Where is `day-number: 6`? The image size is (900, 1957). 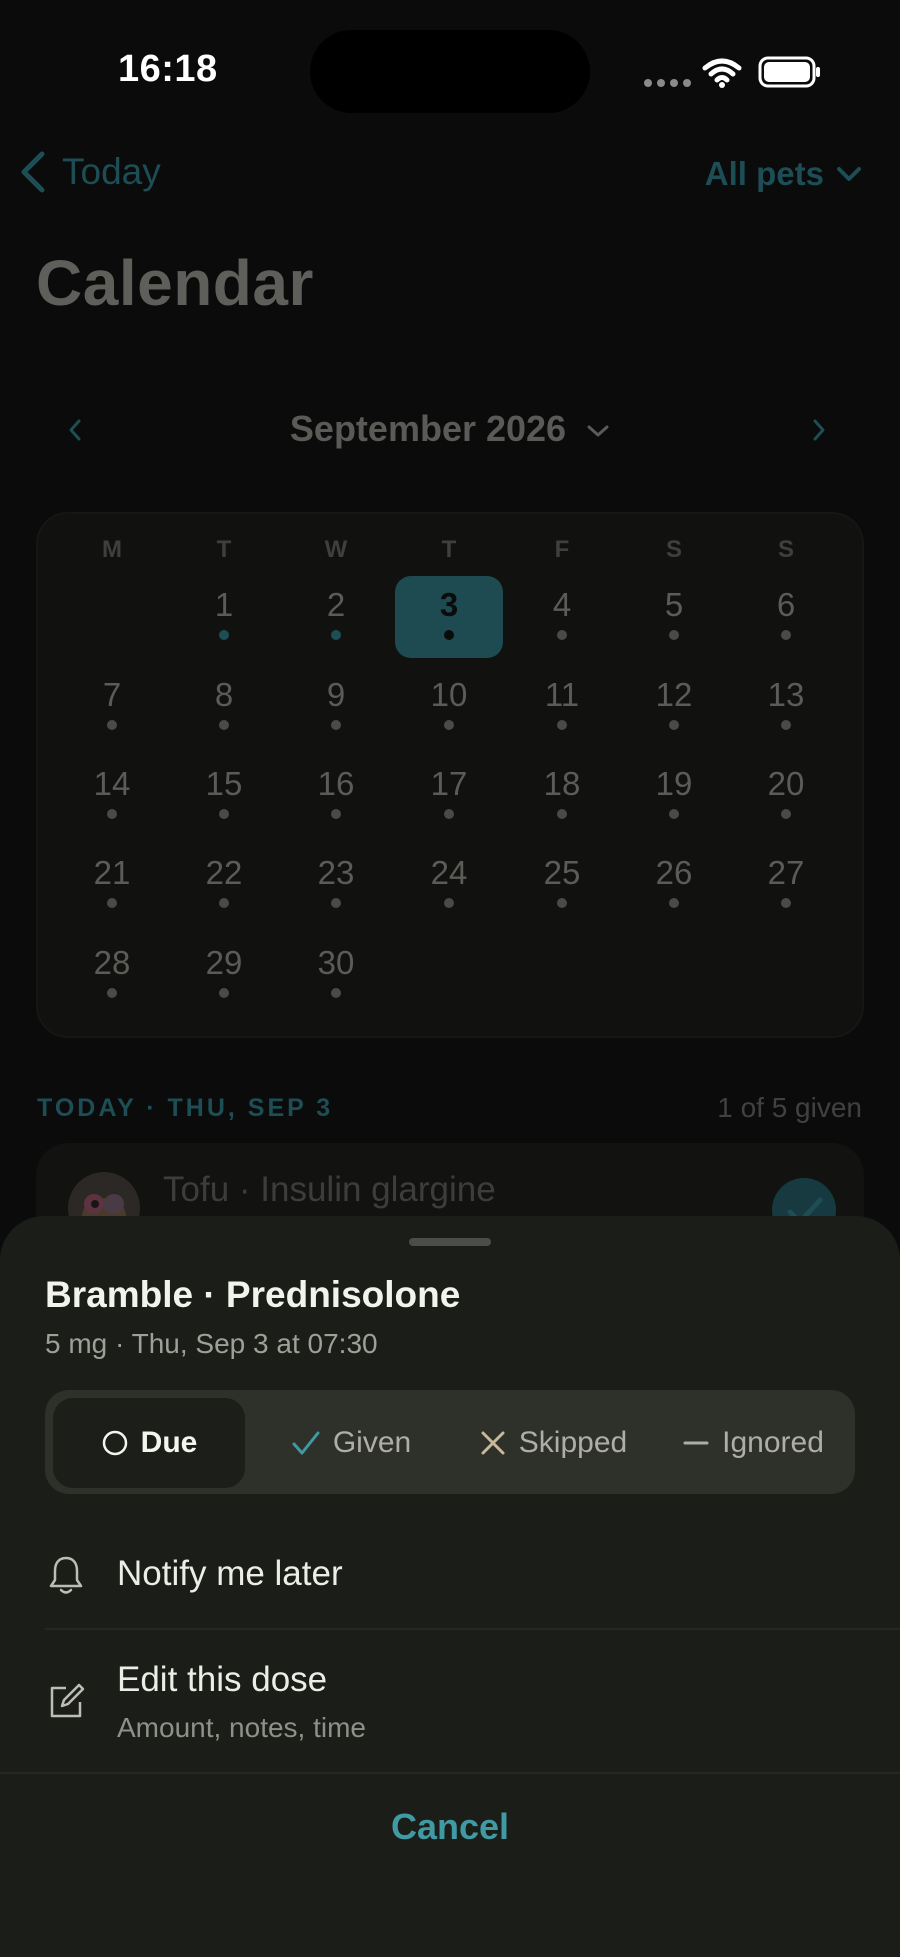
day-number: 6 is located at coordinates (786, 604).